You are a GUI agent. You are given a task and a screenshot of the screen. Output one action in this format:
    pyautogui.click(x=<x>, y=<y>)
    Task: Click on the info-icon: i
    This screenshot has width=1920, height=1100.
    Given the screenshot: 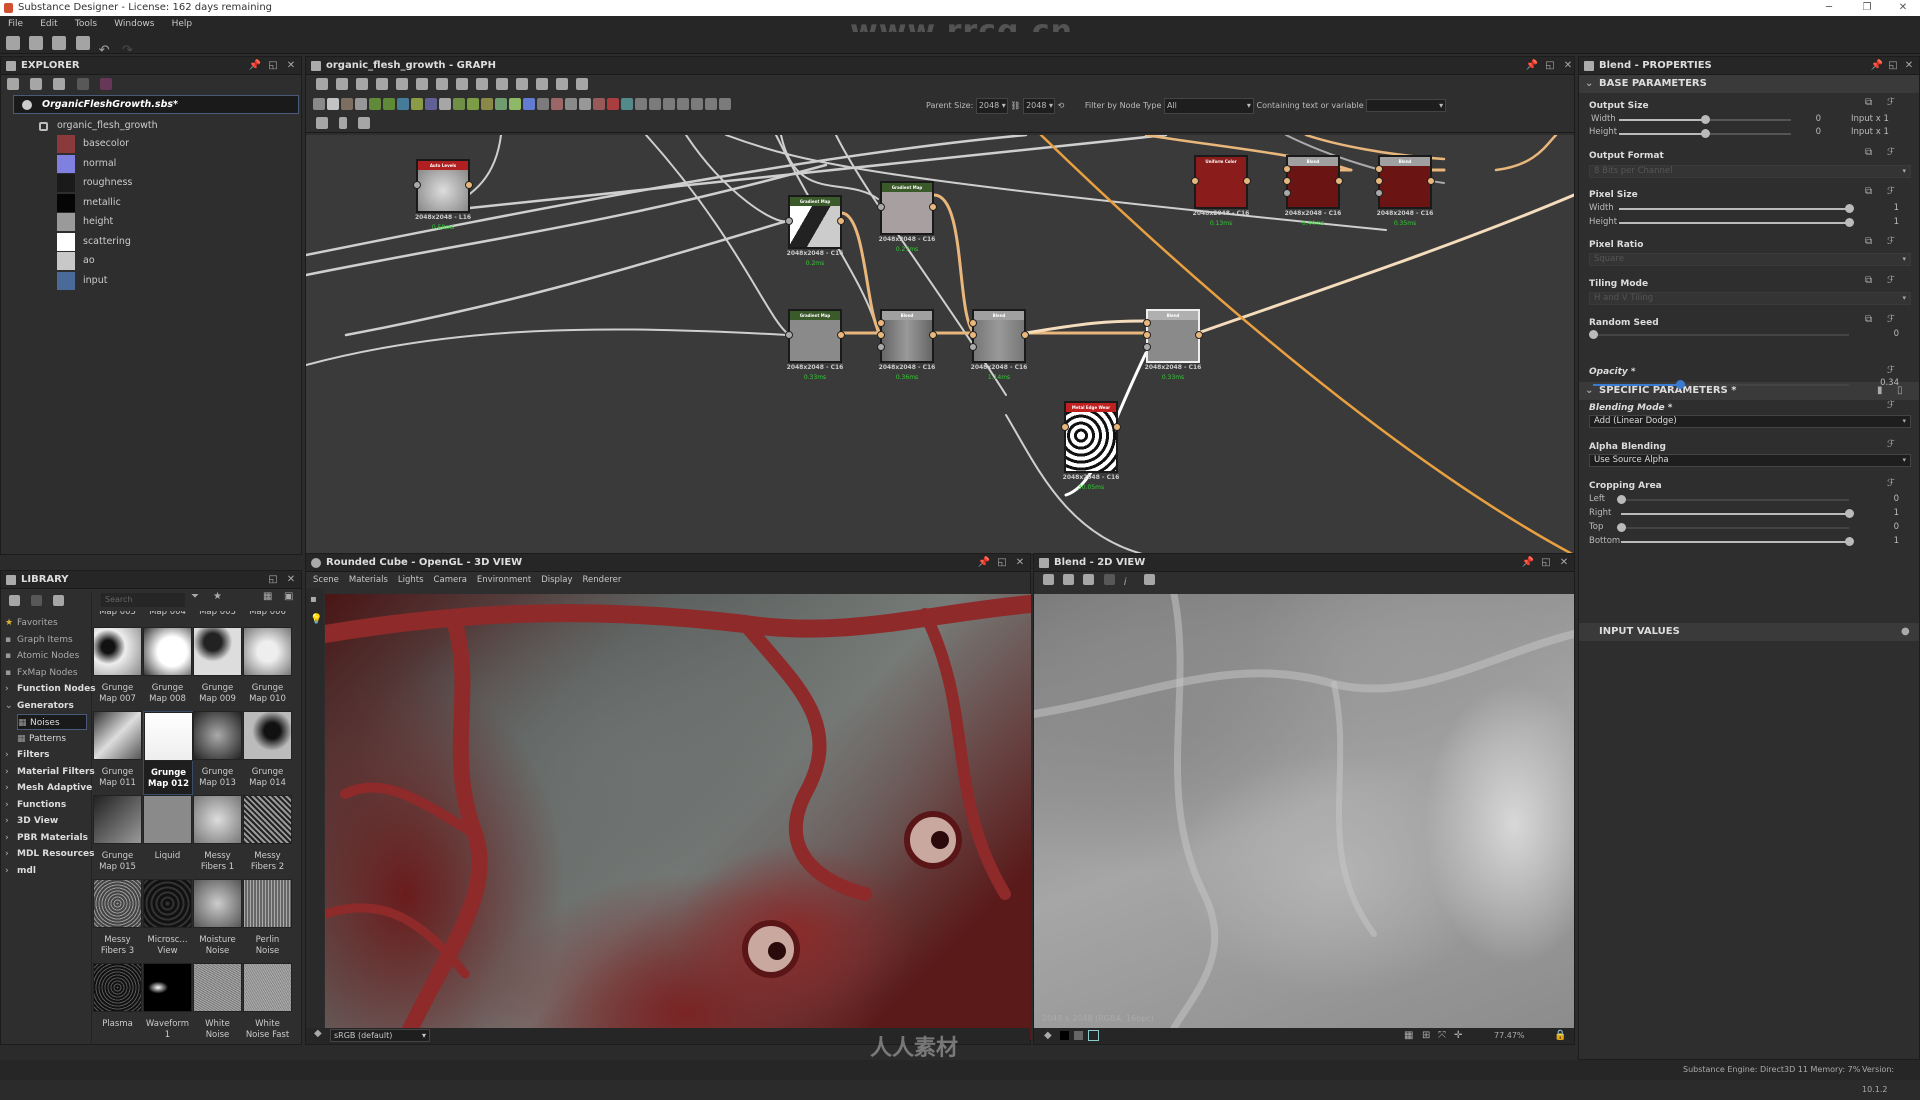 What is the action you would take?
    pyautogui.click(x=1129, y=582)
    